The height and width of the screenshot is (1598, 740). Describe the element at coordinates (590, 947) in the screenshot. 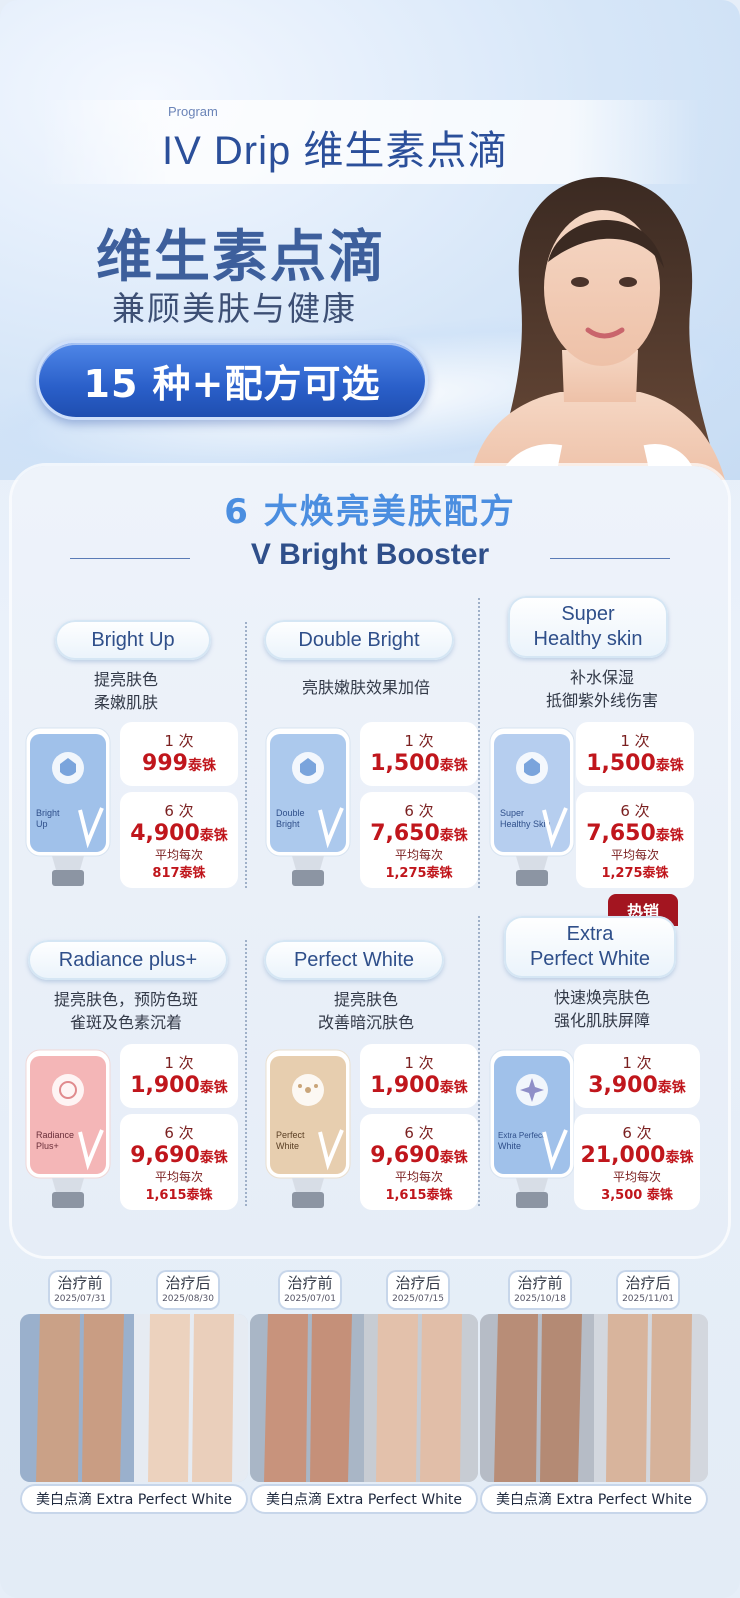

I see `product-name-badge: Extra Perfect White` at that location.